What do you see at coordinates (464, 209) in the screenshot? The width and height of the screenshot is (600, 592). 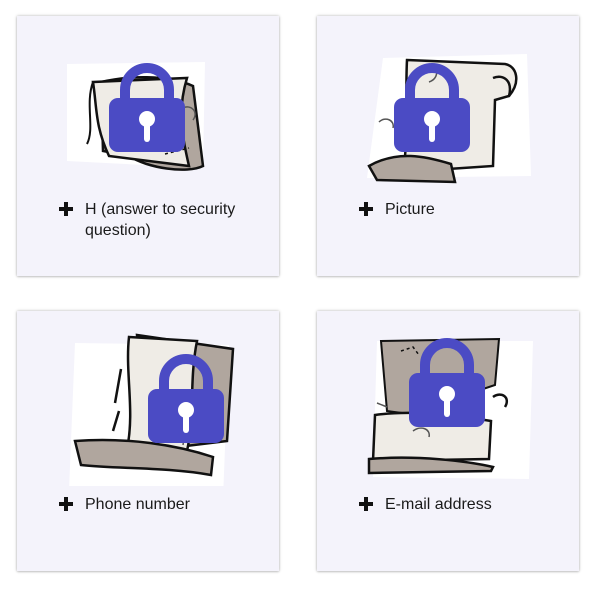 I see `card-label: Picture` at bounding box center [464, 209].